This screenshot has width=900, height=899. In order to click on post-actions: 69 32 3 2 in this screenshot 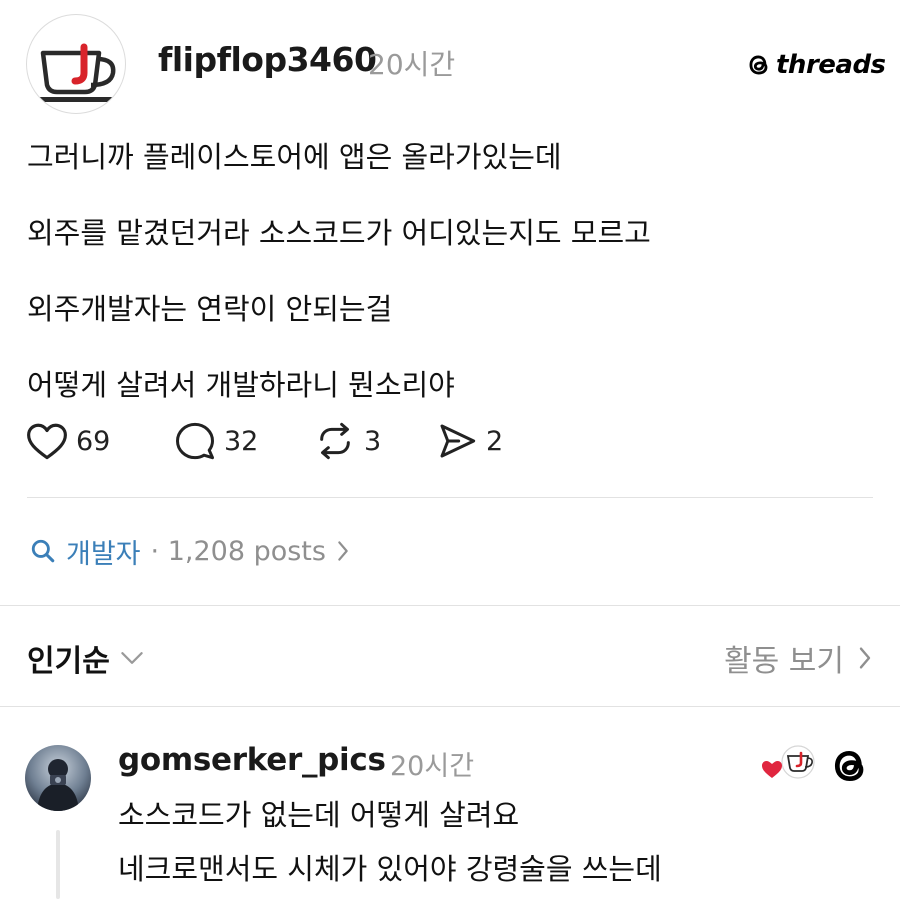, I will do `click(326, 441)`.